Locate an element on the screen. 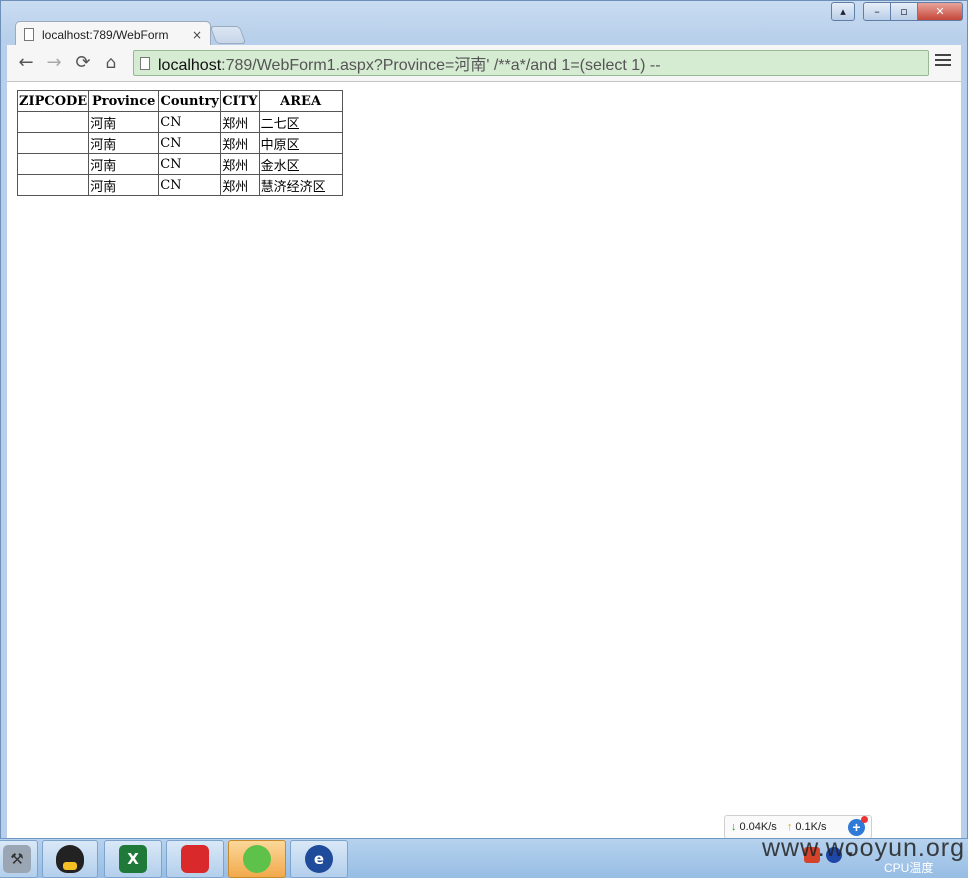 This screenshot has height=878, width=968. table-cell: 金水区 is located at coordinates (300, 164).